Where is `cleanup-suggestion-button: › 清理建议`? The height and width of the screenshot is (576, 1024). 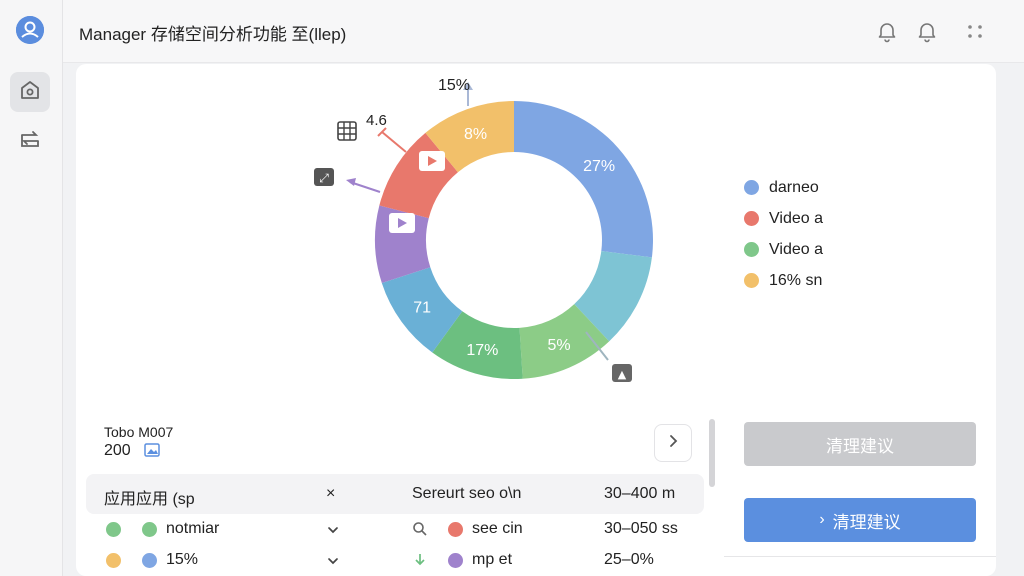 cleanup-suggestion-button: › 清理建议 is located at coordinates (860, 520).